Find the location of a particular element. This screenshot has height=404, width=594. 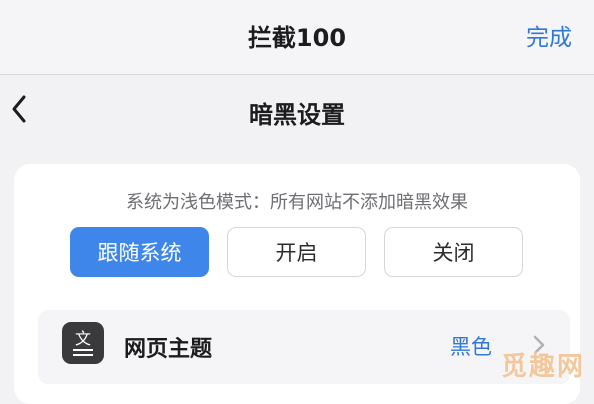

document-text-icon: 文 is located at coordinates (83, 343).